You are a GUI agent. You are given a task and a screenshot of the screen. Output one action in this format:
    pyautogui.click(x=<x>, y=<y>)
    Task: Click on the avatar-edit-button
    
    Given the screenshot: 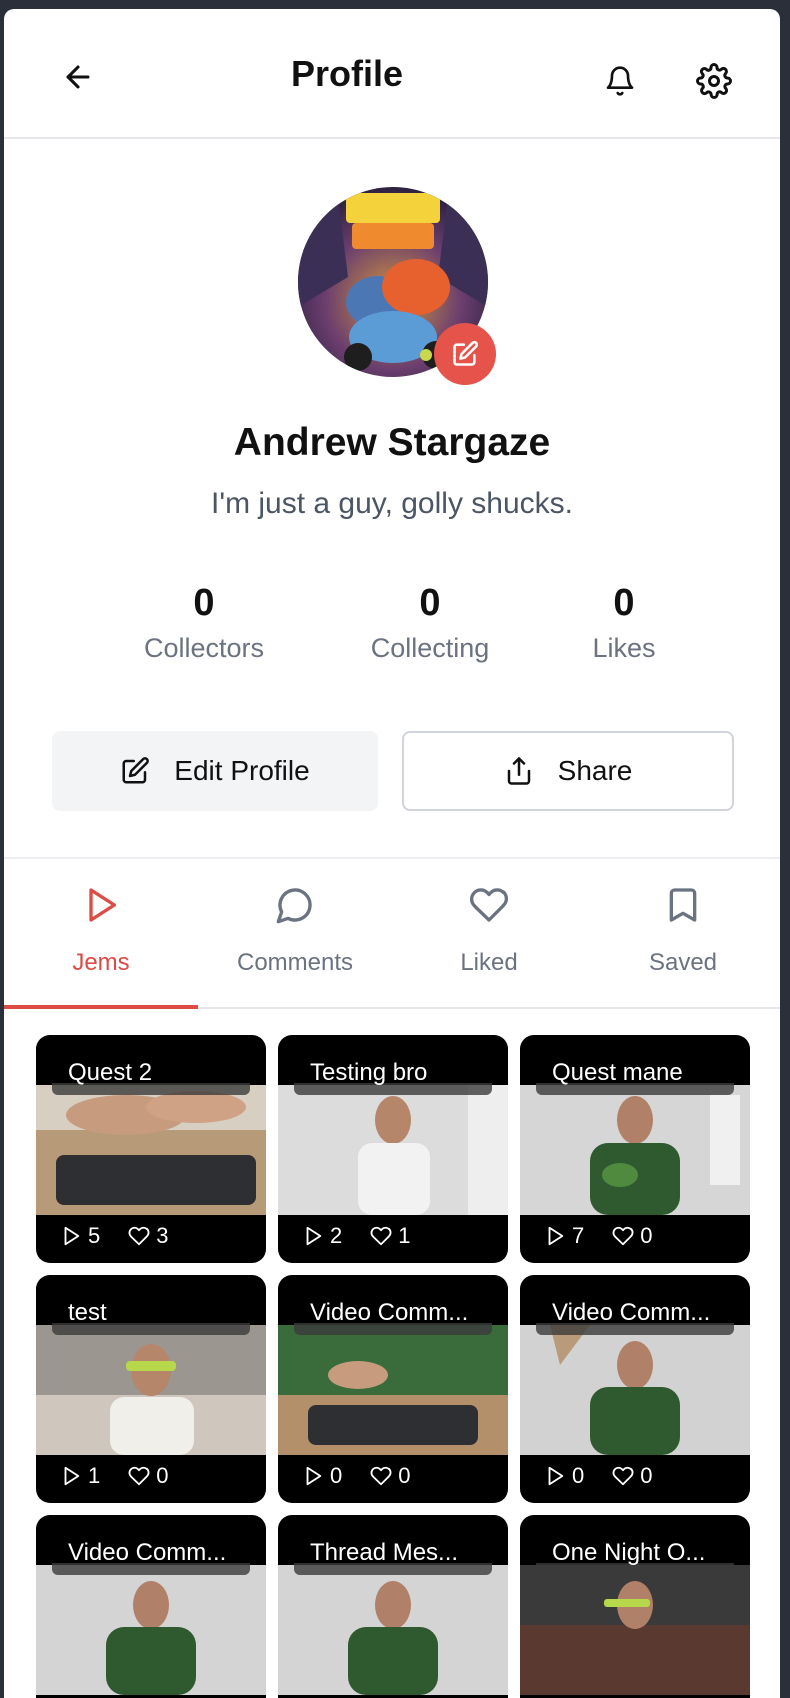 What is the action you would take?
    pyautogui.click(x=465, y=354)
    